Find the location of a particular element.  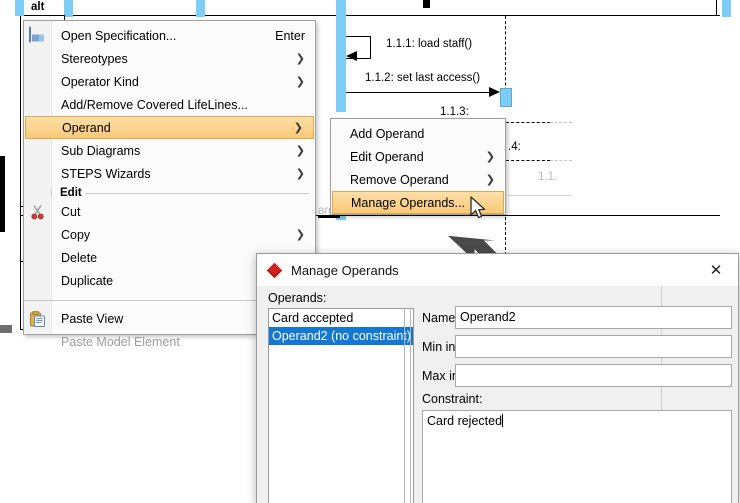

scissors-icon is located at coordinates (37, 211).